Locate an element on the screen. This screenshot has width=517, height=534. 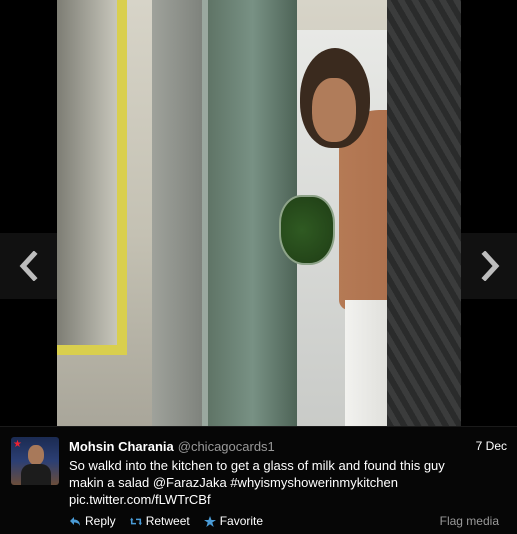
photo-salad-bag is located at coordinates (307, 230).